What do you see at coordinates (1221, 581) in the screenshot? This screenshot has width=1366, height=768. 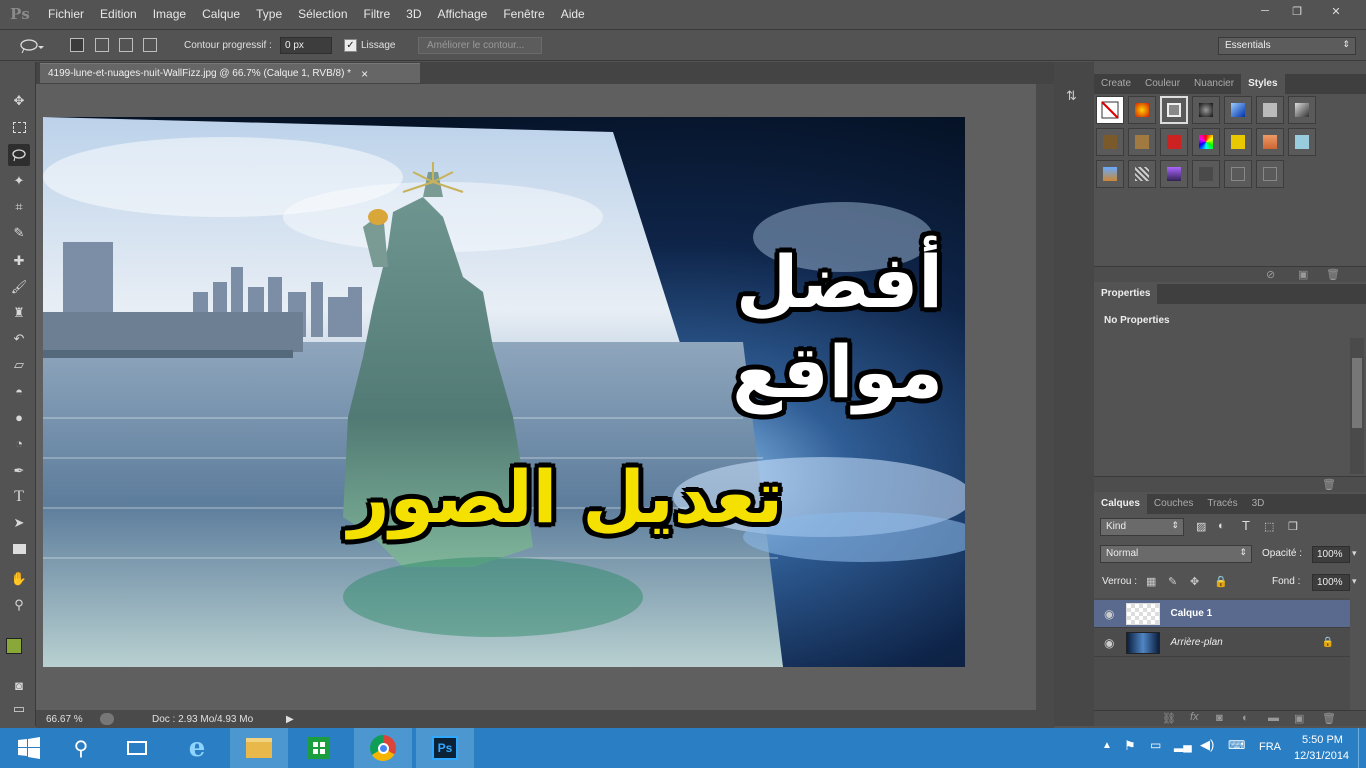 I see `lock-all-icon: 🔒` at bounding box center [1221, 581].